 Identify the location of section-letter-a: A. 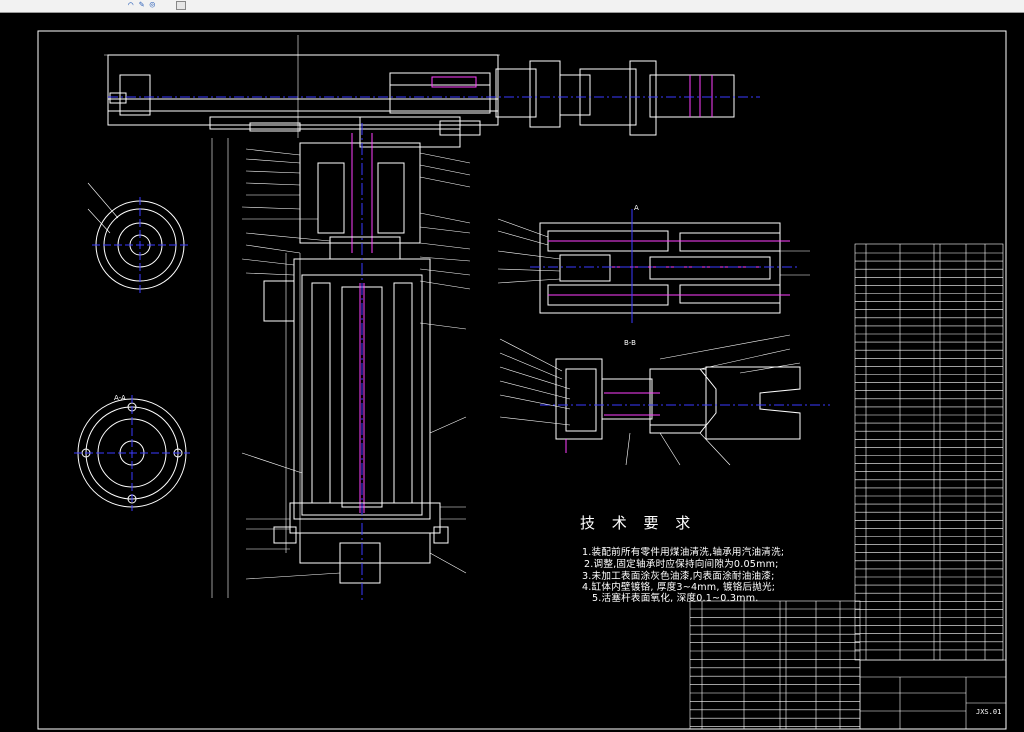
(636, 208).